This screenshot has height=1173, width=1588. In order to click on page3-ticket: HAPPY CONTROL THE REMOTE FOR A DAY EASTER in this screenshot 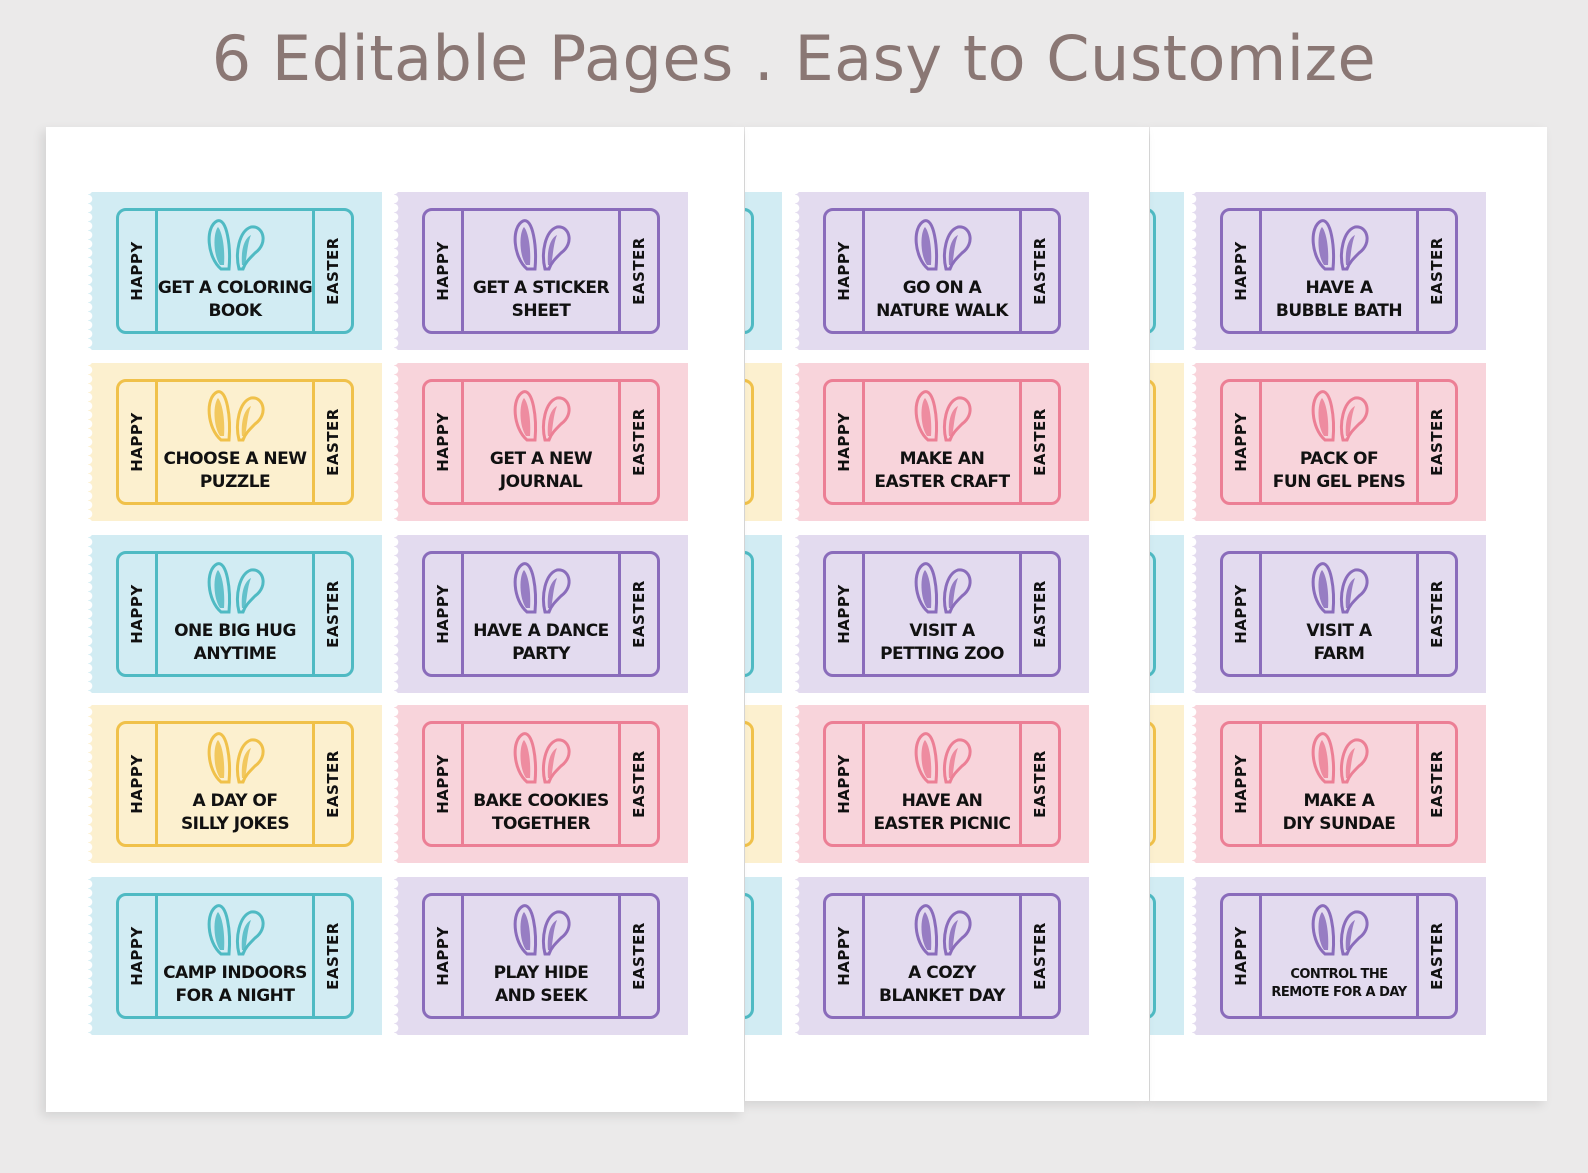, I will do `click(1339, 956)`.